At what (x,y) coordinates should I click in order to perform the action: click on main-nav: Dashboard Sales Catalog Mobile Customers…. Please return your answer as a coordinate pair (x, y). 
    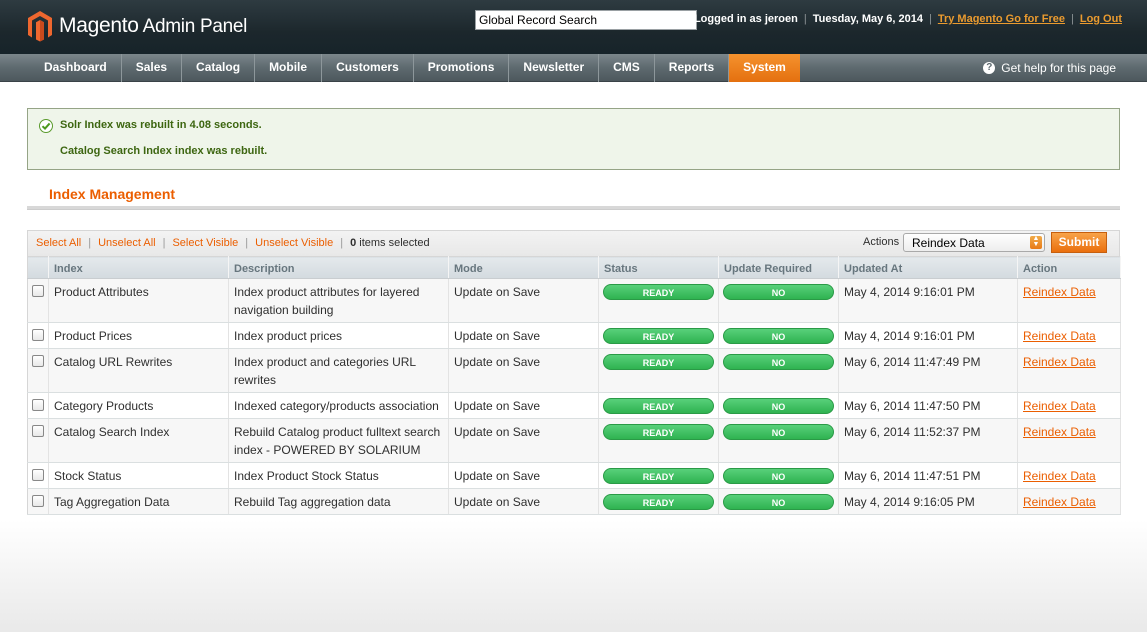
    Looking at the image, I should click on (573, 68).